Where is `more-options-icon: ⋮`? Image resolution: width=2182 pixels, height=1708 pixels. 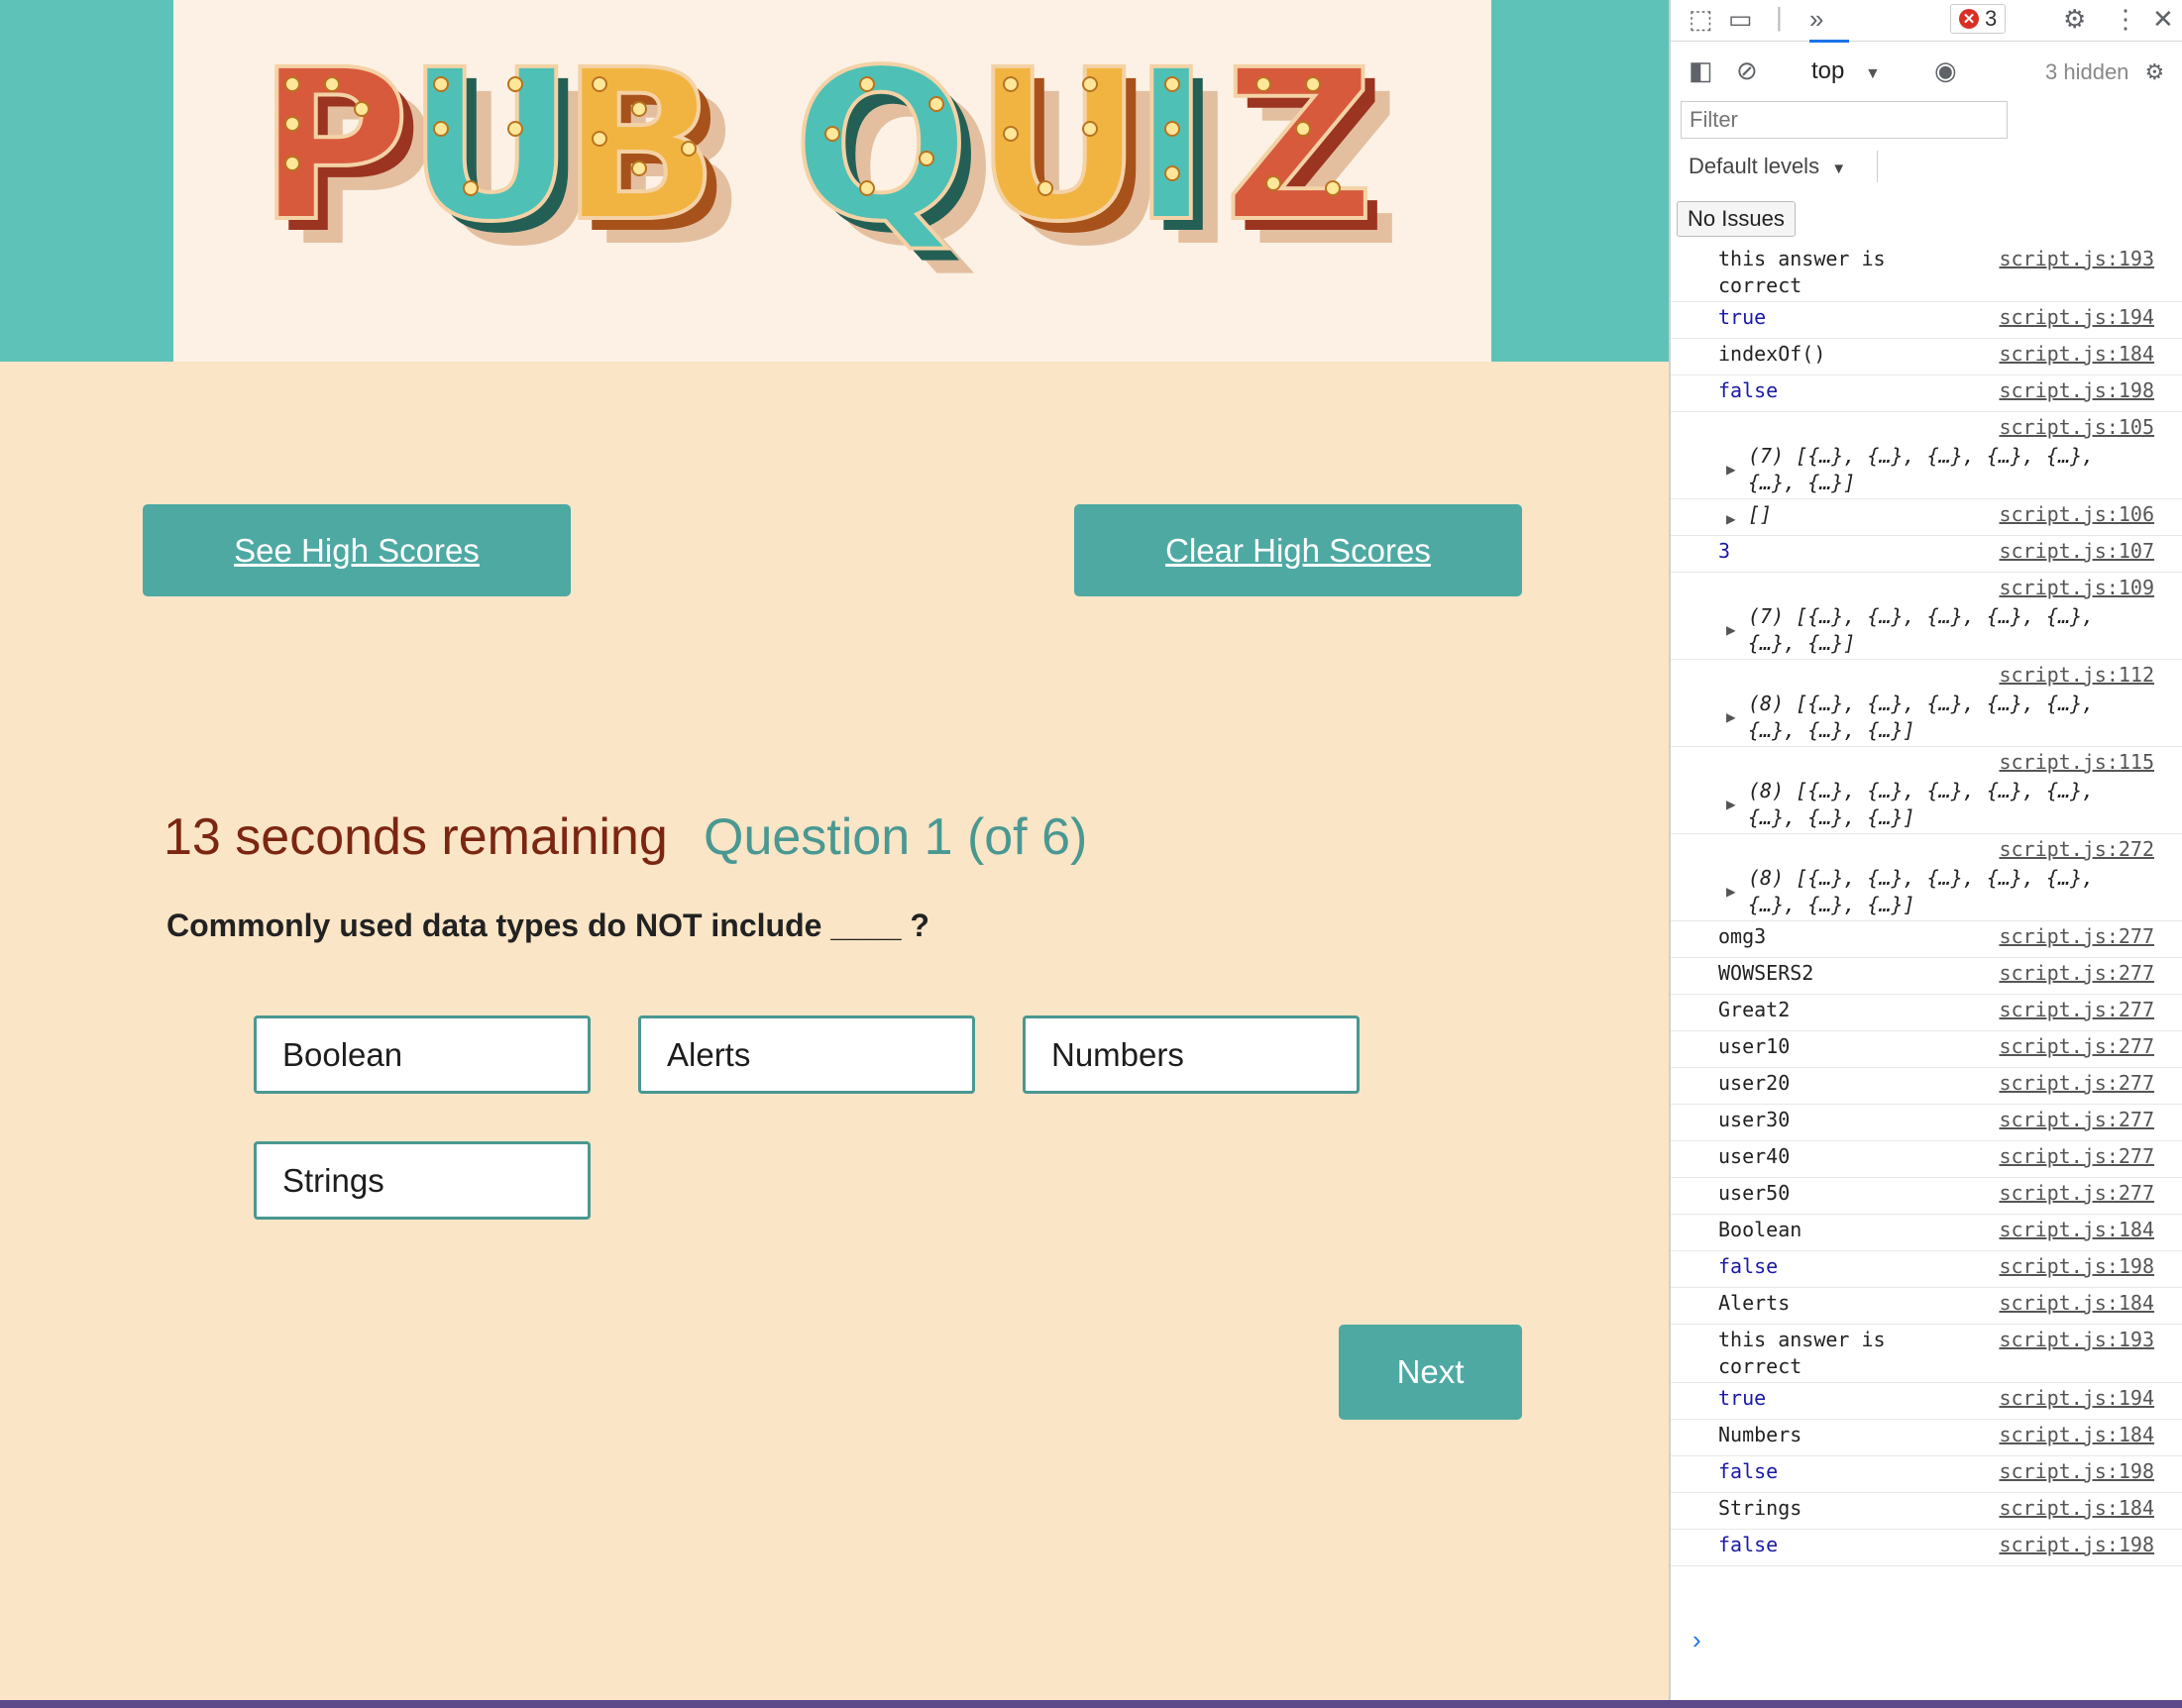 more-options-icon: ⋮ is located at coordinates (2125, 19).